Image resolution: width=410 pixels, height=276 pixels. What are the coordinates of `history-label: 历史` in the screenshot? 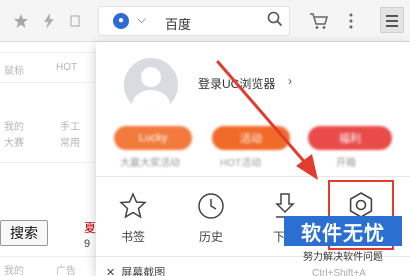 It's located at (210, 237).